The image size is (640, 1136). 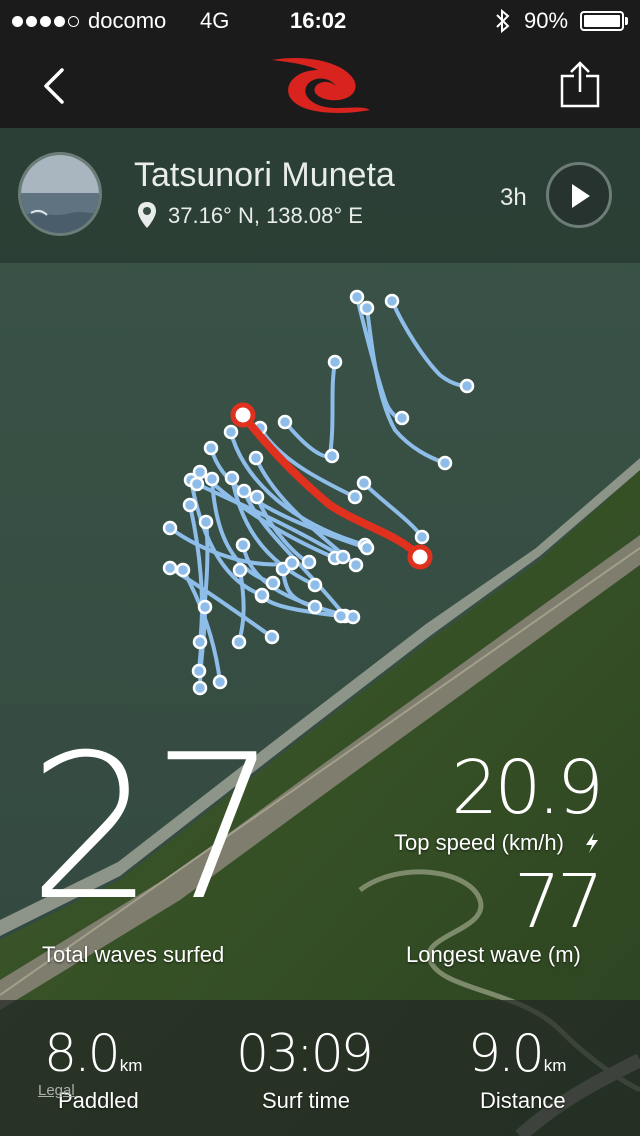 I want to click on battery-icon, so click(x=604, y=21).